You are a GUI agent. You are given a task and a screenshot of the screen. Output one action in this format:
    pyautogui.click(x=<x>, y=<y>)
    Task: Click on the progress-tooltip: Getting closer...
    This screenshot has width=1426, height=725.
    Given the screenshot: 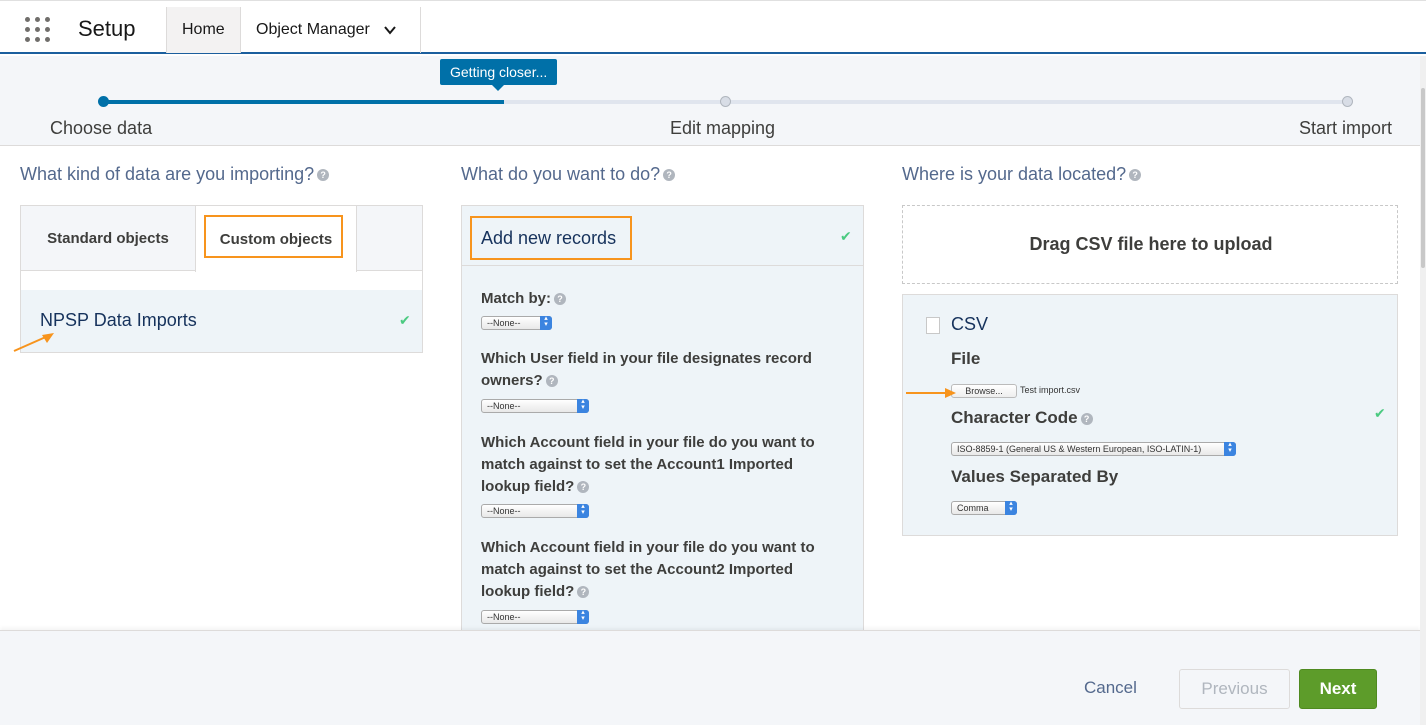 What is the action you would take?
    pyautogui.click(x=499, y=75)
    